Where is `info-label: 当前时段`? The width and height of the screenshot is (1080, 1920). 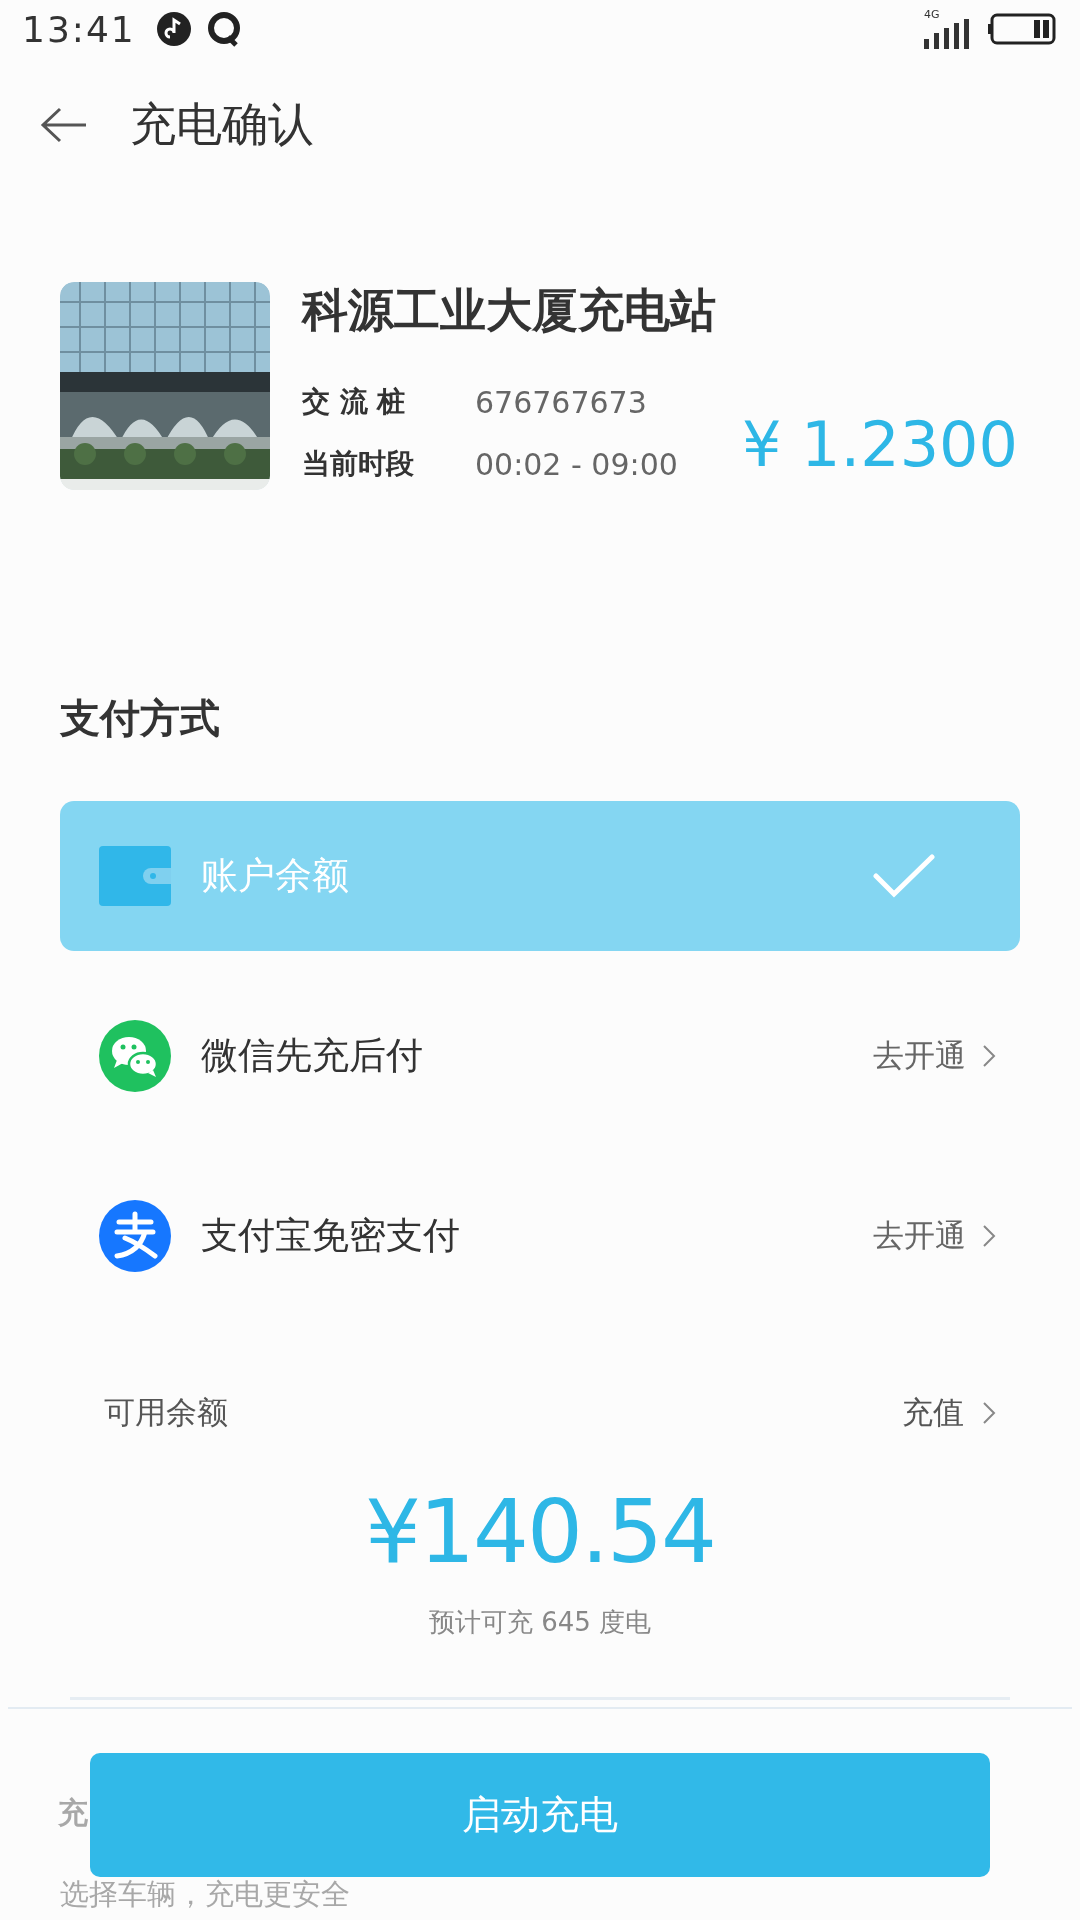 info-label: 当前时段 is located at coordinates (358, 464).